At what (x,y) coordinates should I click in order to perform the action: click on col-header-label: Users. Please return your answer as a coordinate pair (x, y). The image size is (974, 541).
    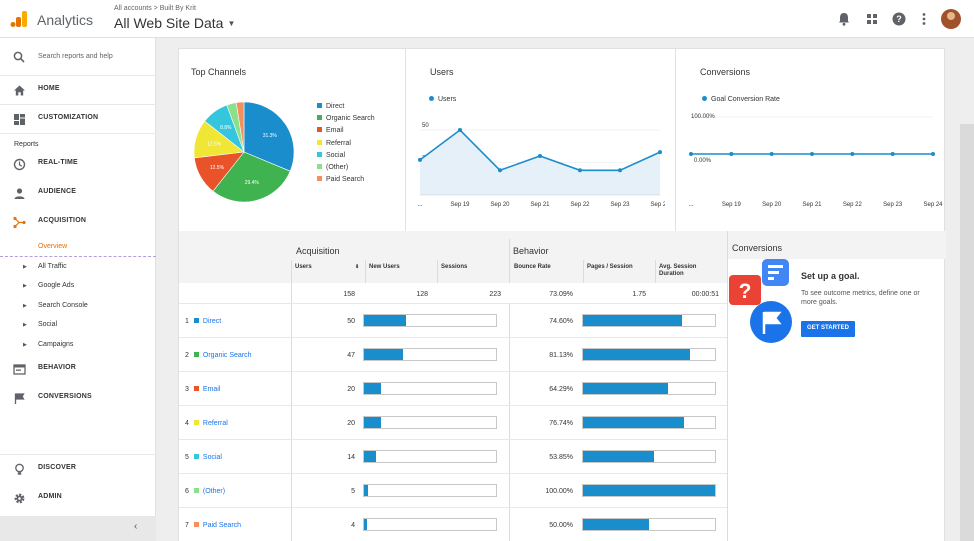
    Looking at the image, I should click on (303, 267).